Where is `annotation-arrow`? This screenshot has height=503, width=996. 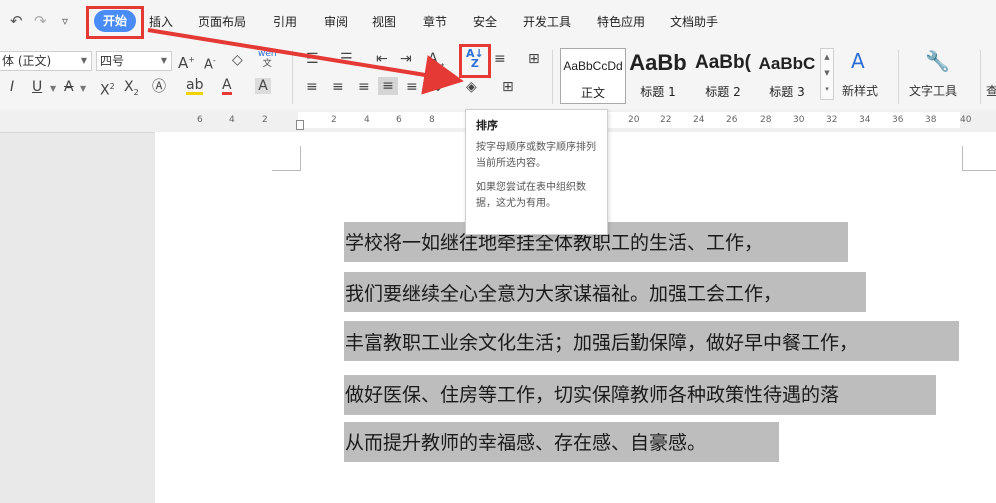 annotation-arrow is located at coordinates (305, 61).